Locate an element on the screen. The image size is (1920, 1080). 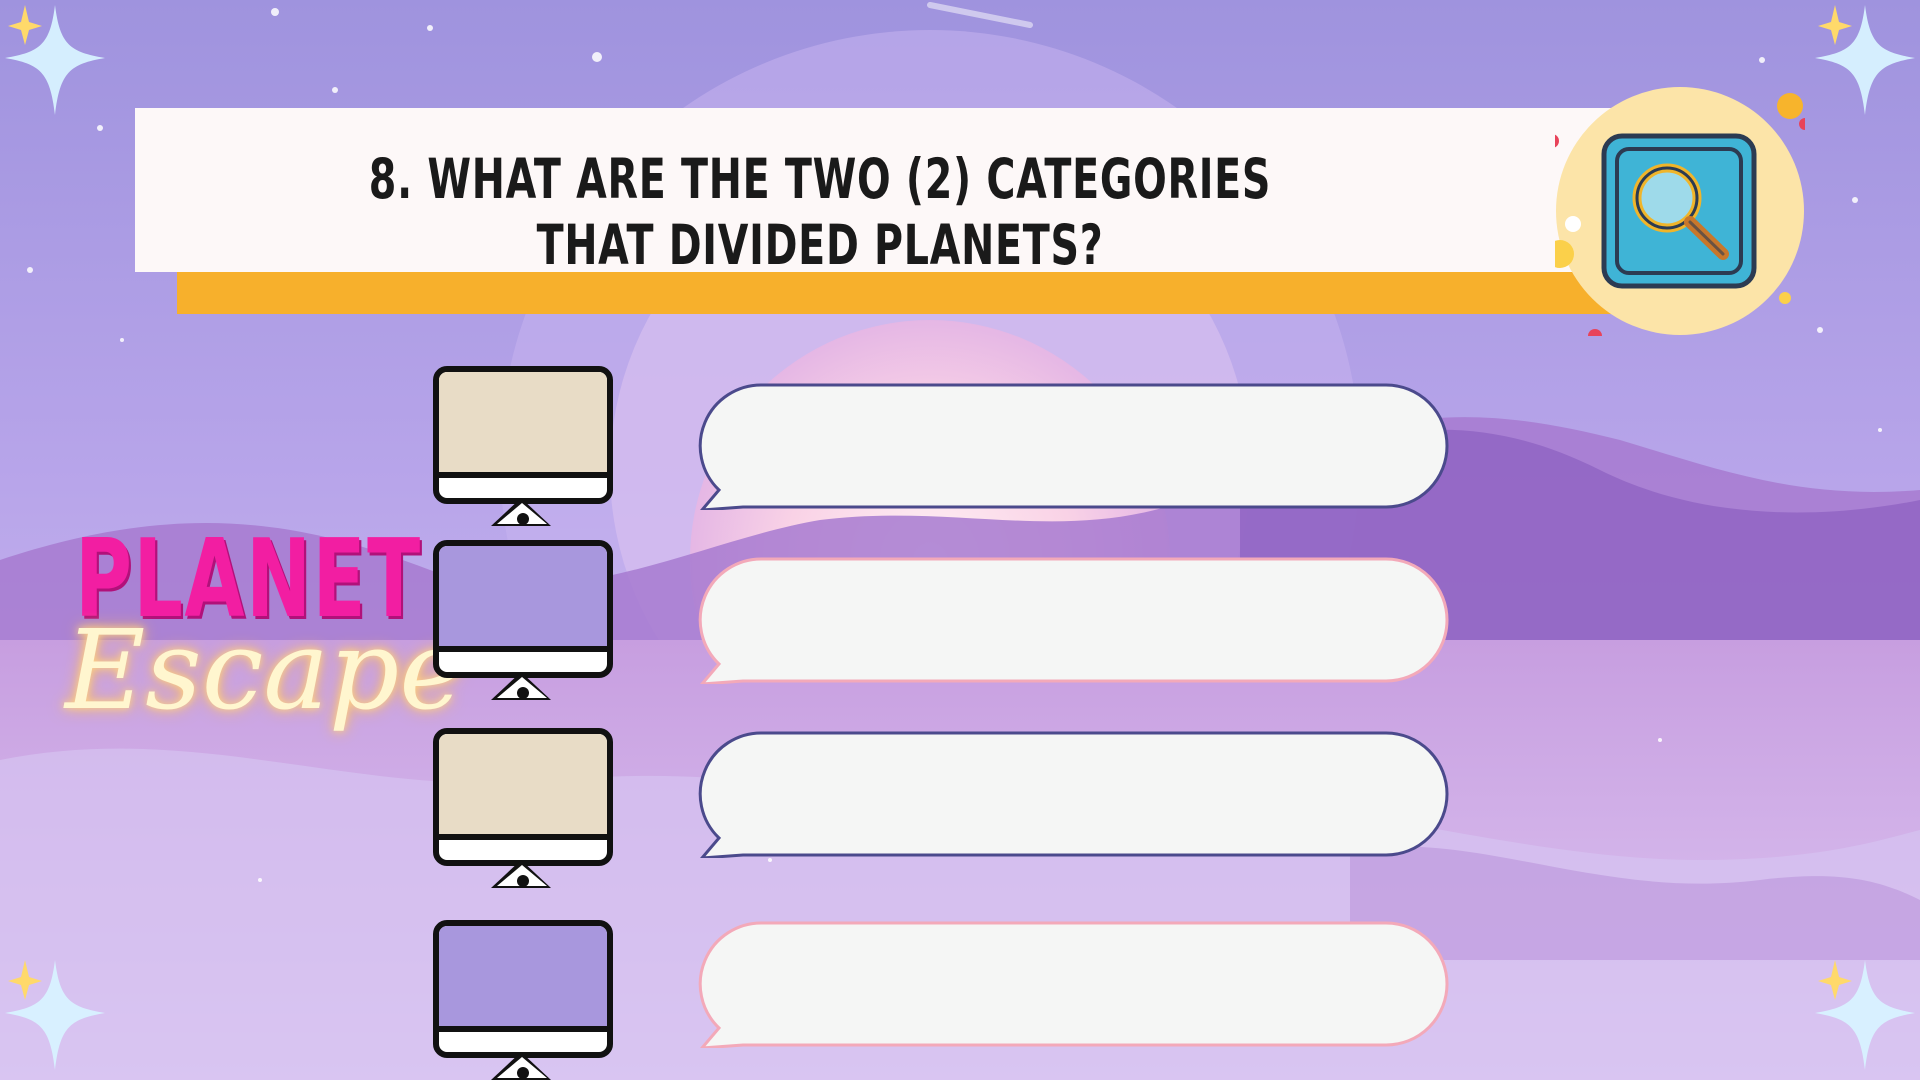
logo-script: Escape is located at coordinates (265, 670).